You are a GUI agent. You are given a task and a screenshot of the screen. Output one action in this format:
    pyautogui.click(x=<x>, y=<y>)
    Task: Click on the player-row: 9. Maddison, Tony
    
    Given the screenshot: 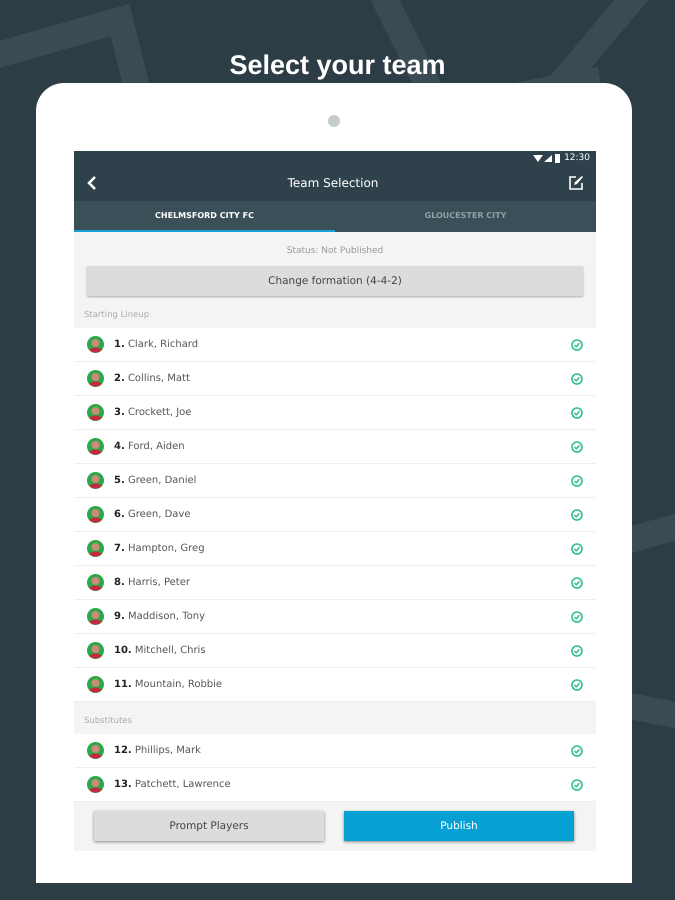 What is the action you would take?
    pyautogui.click(x=335, y=617)
    